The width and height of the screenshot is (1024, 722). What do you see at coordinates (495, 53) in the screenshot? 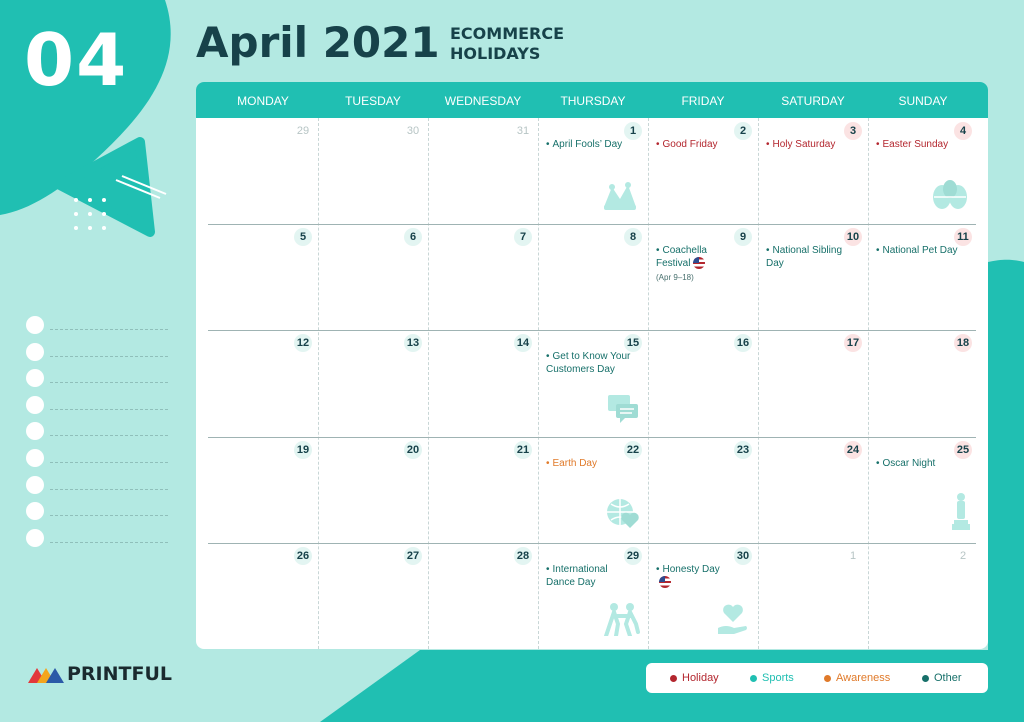
I see `subtitle-line2: HOLIDAYS` at bounding box center [495, 53].